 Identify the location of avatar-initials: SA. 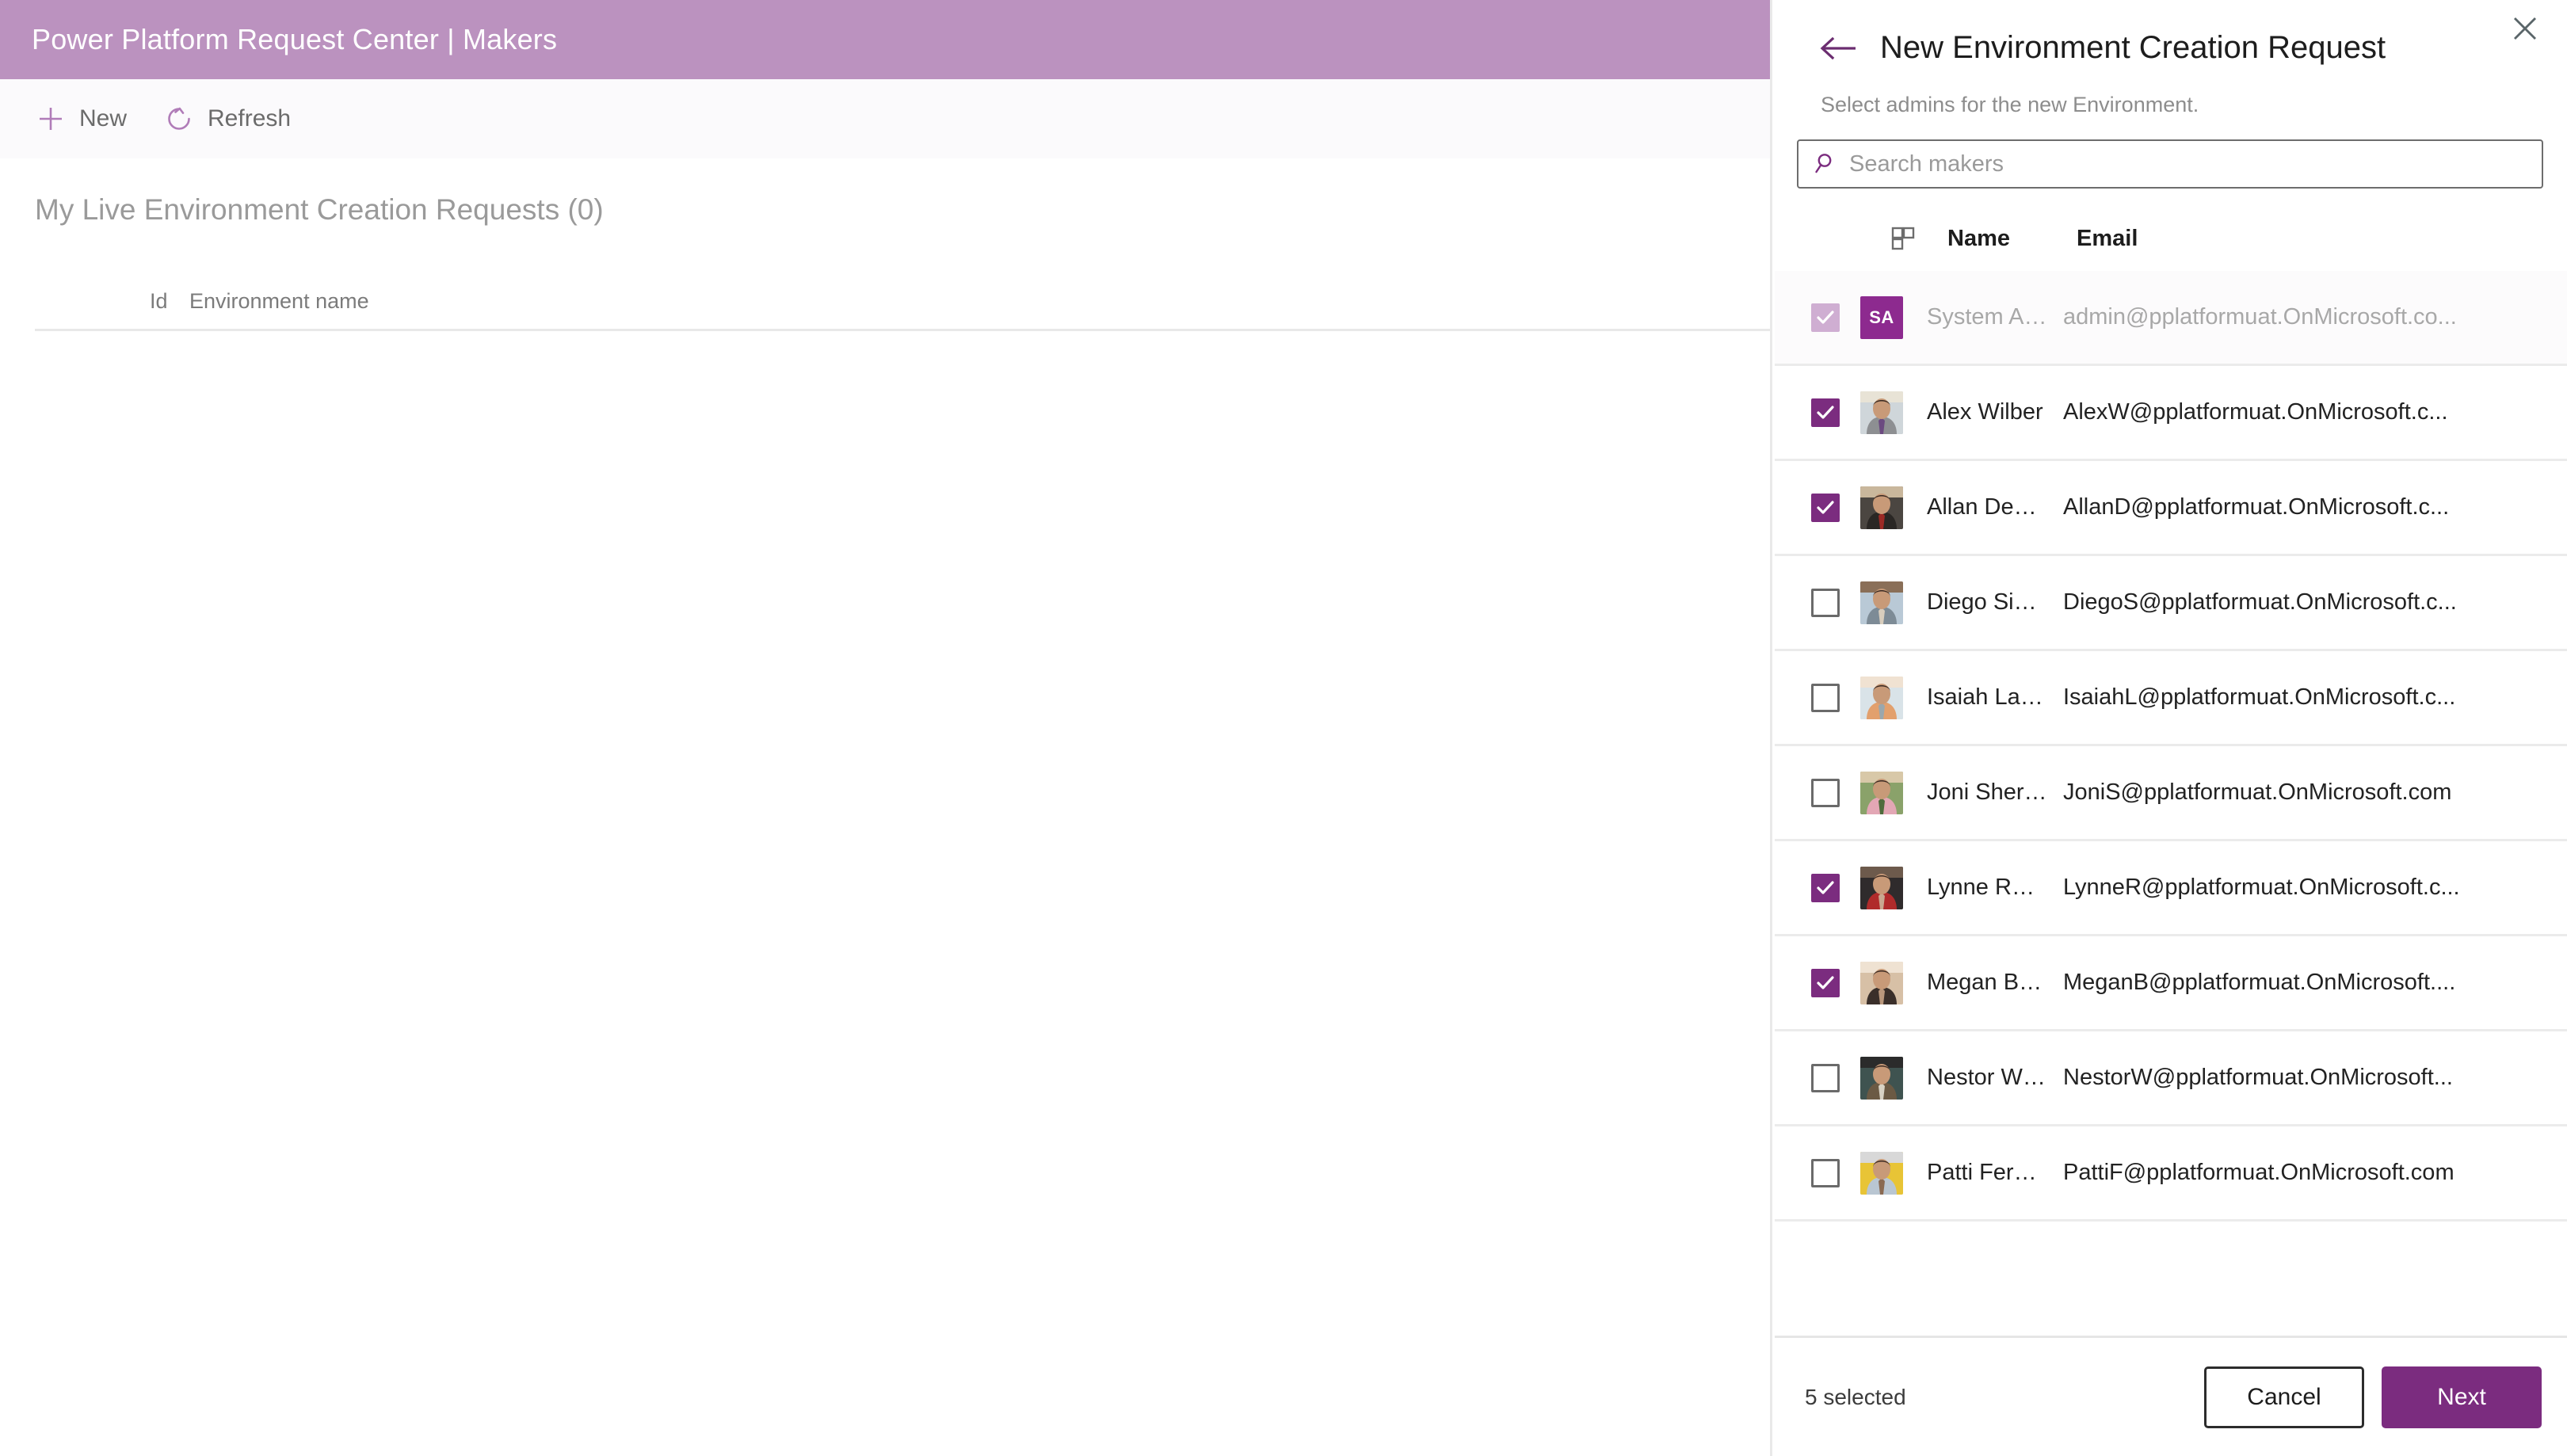
(1881, 317).